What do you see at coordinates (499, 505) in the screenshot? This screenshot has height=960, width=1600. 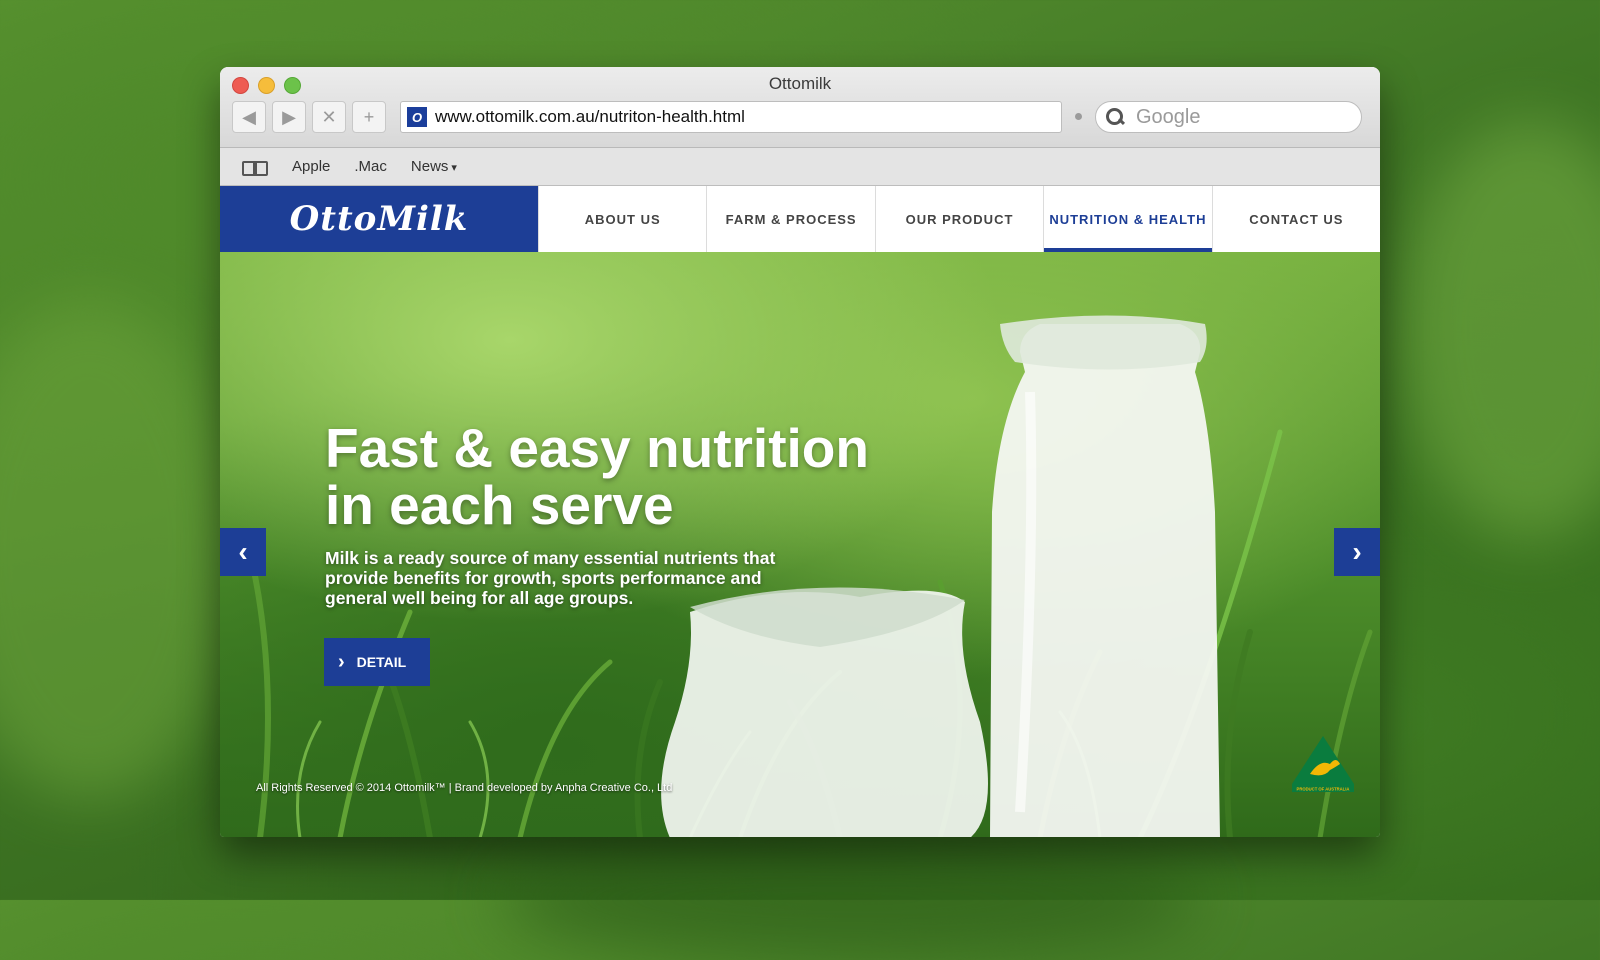 I see `hero-title-line-2: in each serve` at bounding box center [499, 505].